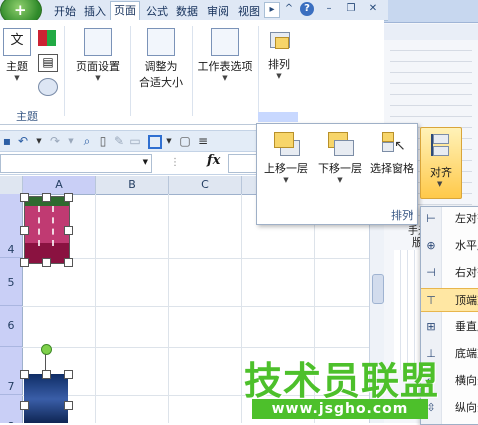 The width and height of the screenshot is (478, 425). Describe the element at coordinates (449, 246) in the screenshot. I see `menu-item-align-center: ⊕ 水平居中` at that location.